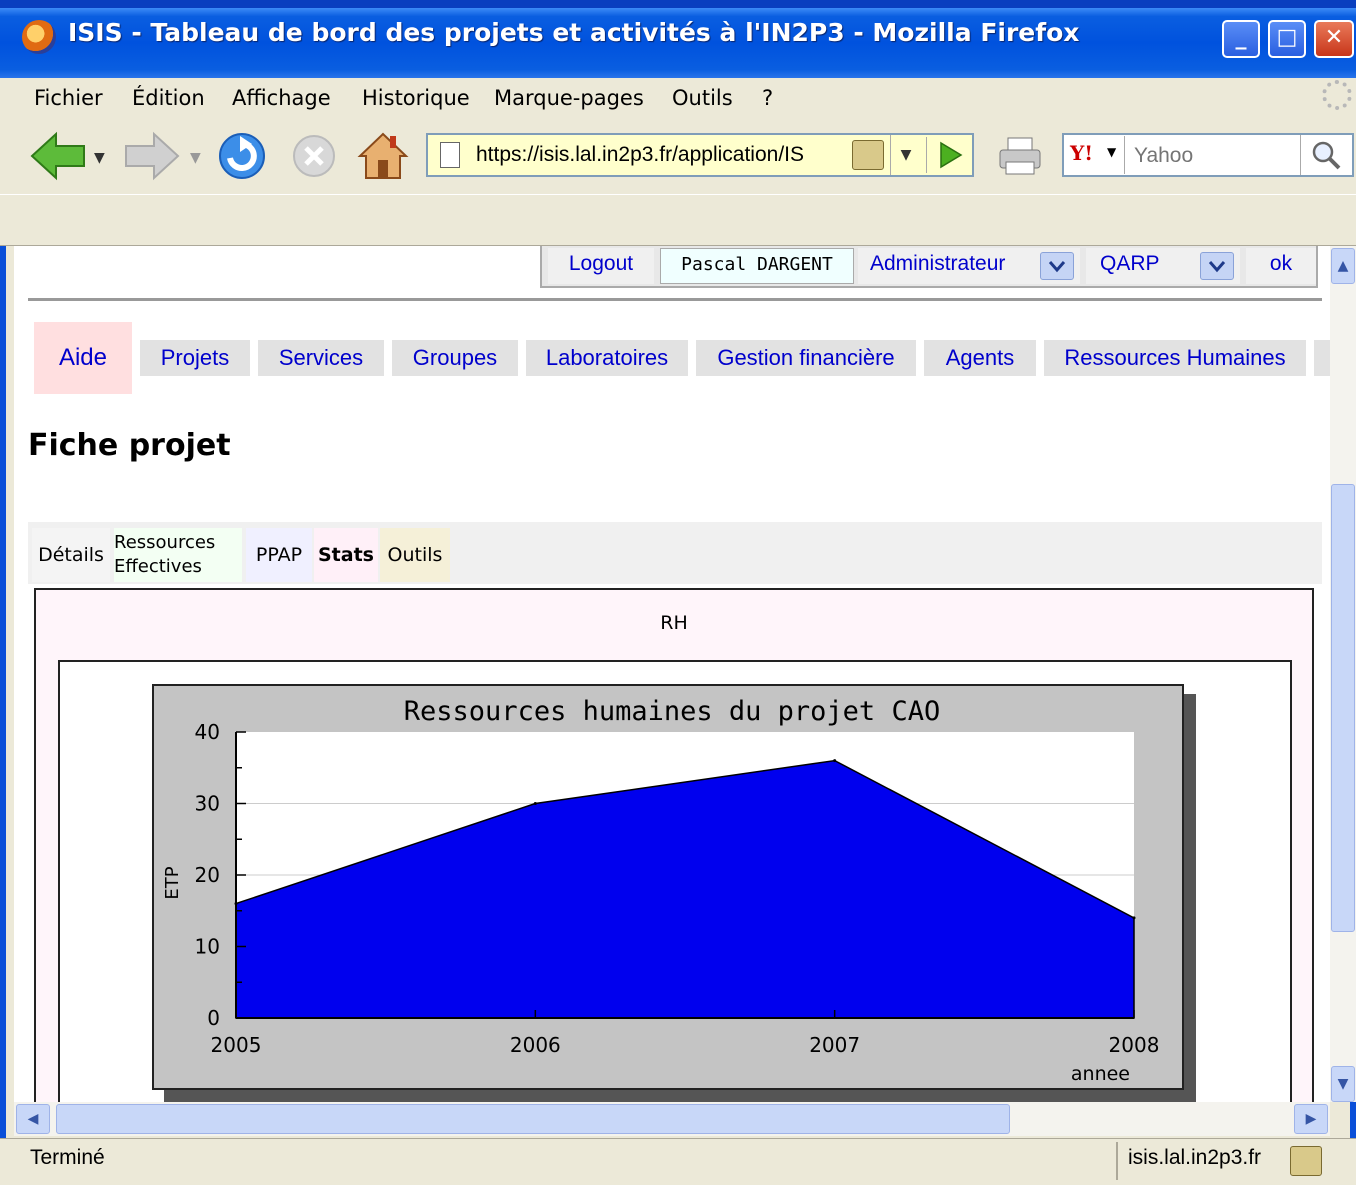  I want to click on menu-edition: Édition, so click(168, 98).